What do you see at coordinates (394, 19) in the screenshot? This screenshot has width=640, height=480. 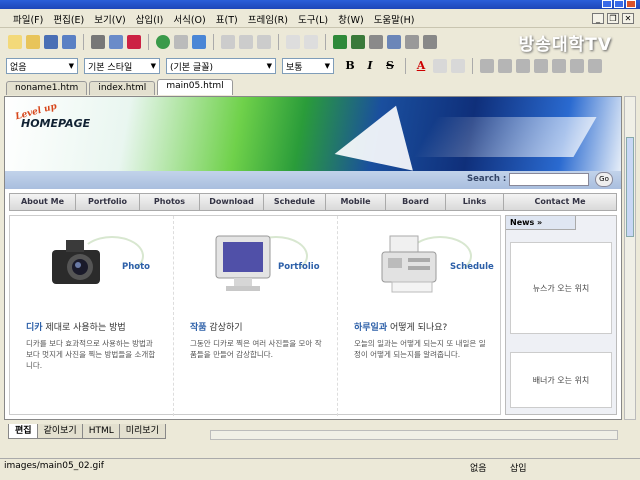 I see `menu-help: 도움말(H)` at bounding box center [394, 19].